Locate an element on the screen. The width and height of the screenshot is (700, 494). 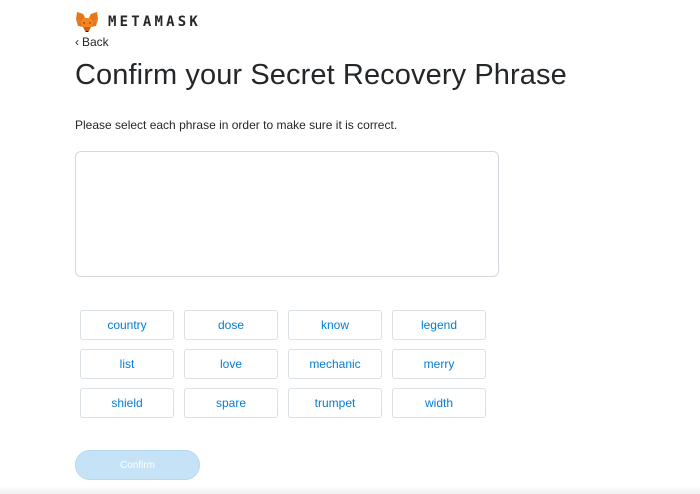
back-label: Back is located at coordinates (95, 42).